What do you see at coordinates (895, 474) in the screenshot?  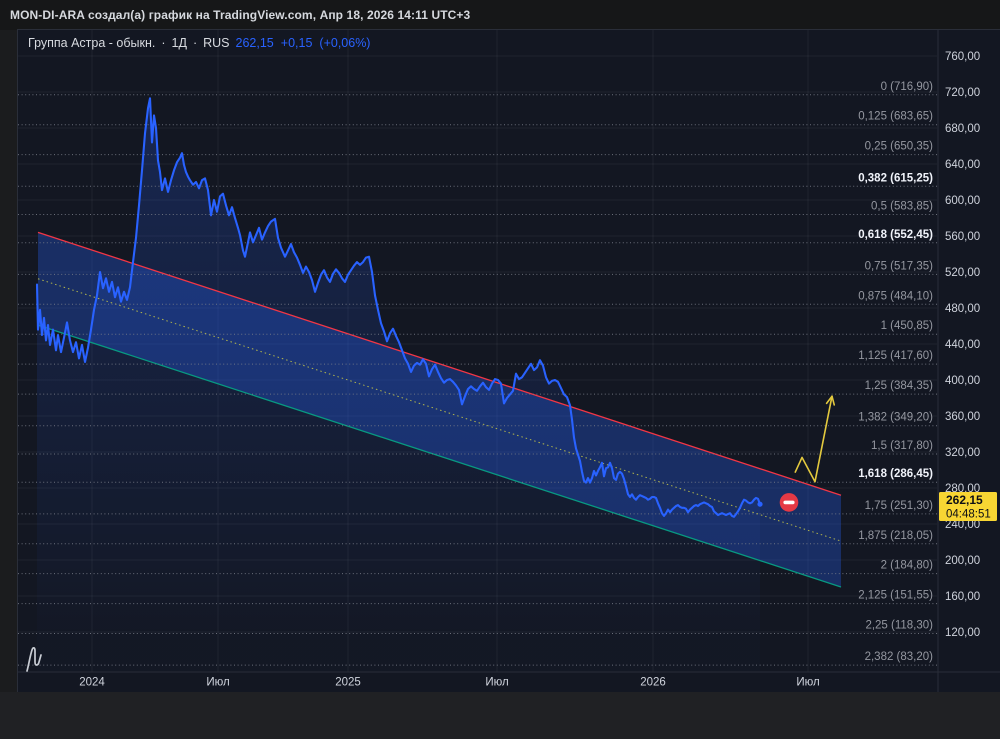 I see `fib-level-label: 1,618 (286,45)` at bounding box center [895, 474].